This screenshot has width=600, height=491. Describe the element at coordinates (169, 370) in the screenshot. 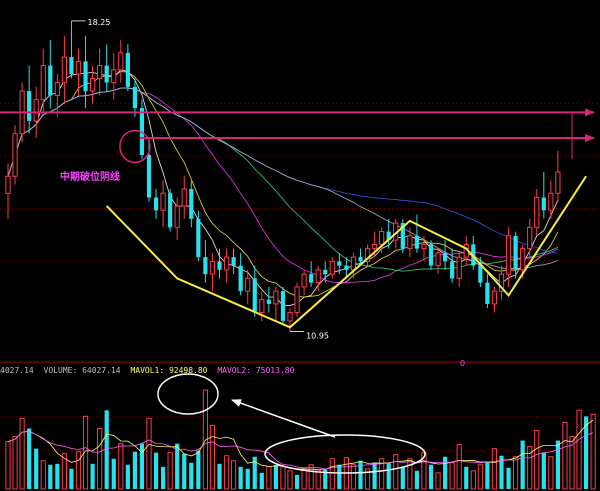

I see `mavol1-value: MAVOL1: 92498.80` at that location.